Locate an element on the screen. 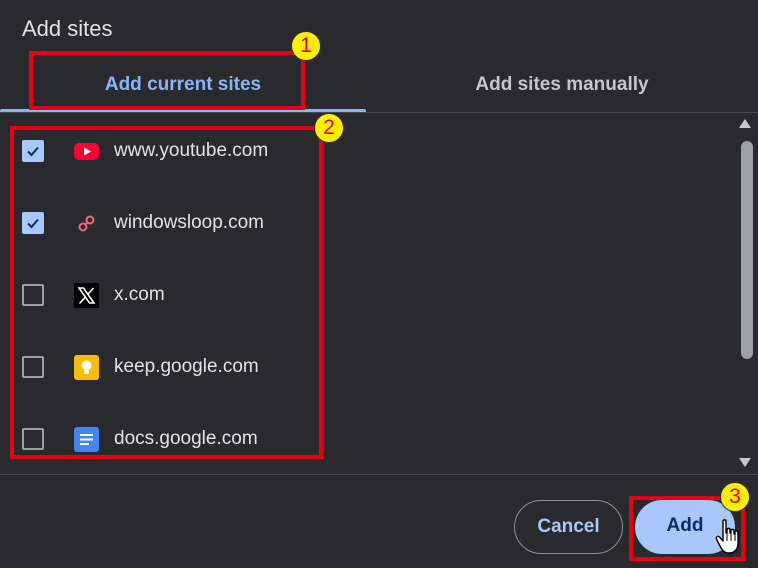  tab-add-sites-manually: Add sites manually is located at coordinates (562, 85).